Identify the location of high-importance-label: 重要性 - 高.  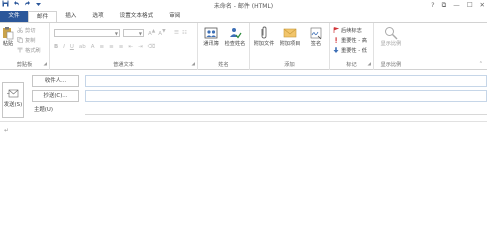
(354, 40).